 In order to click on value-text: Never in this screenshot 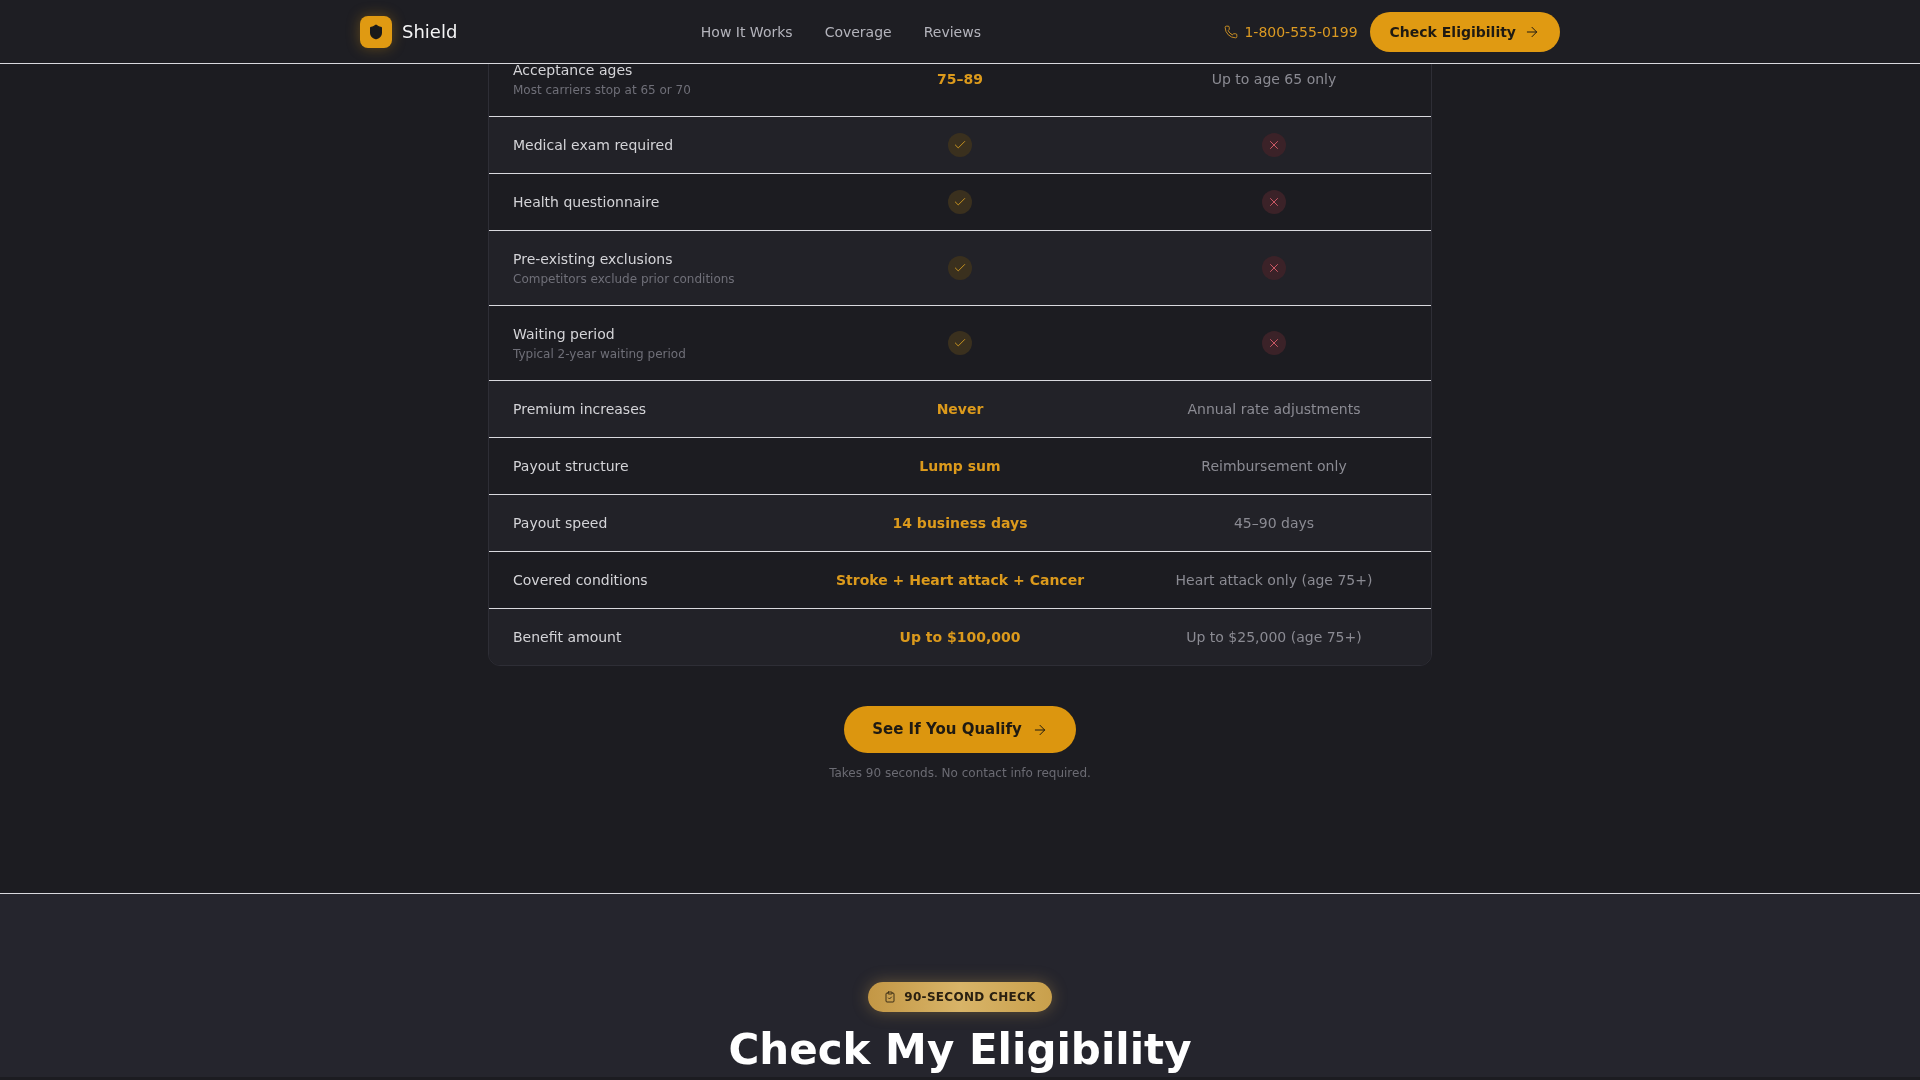, I will do `click(960, 409)`.